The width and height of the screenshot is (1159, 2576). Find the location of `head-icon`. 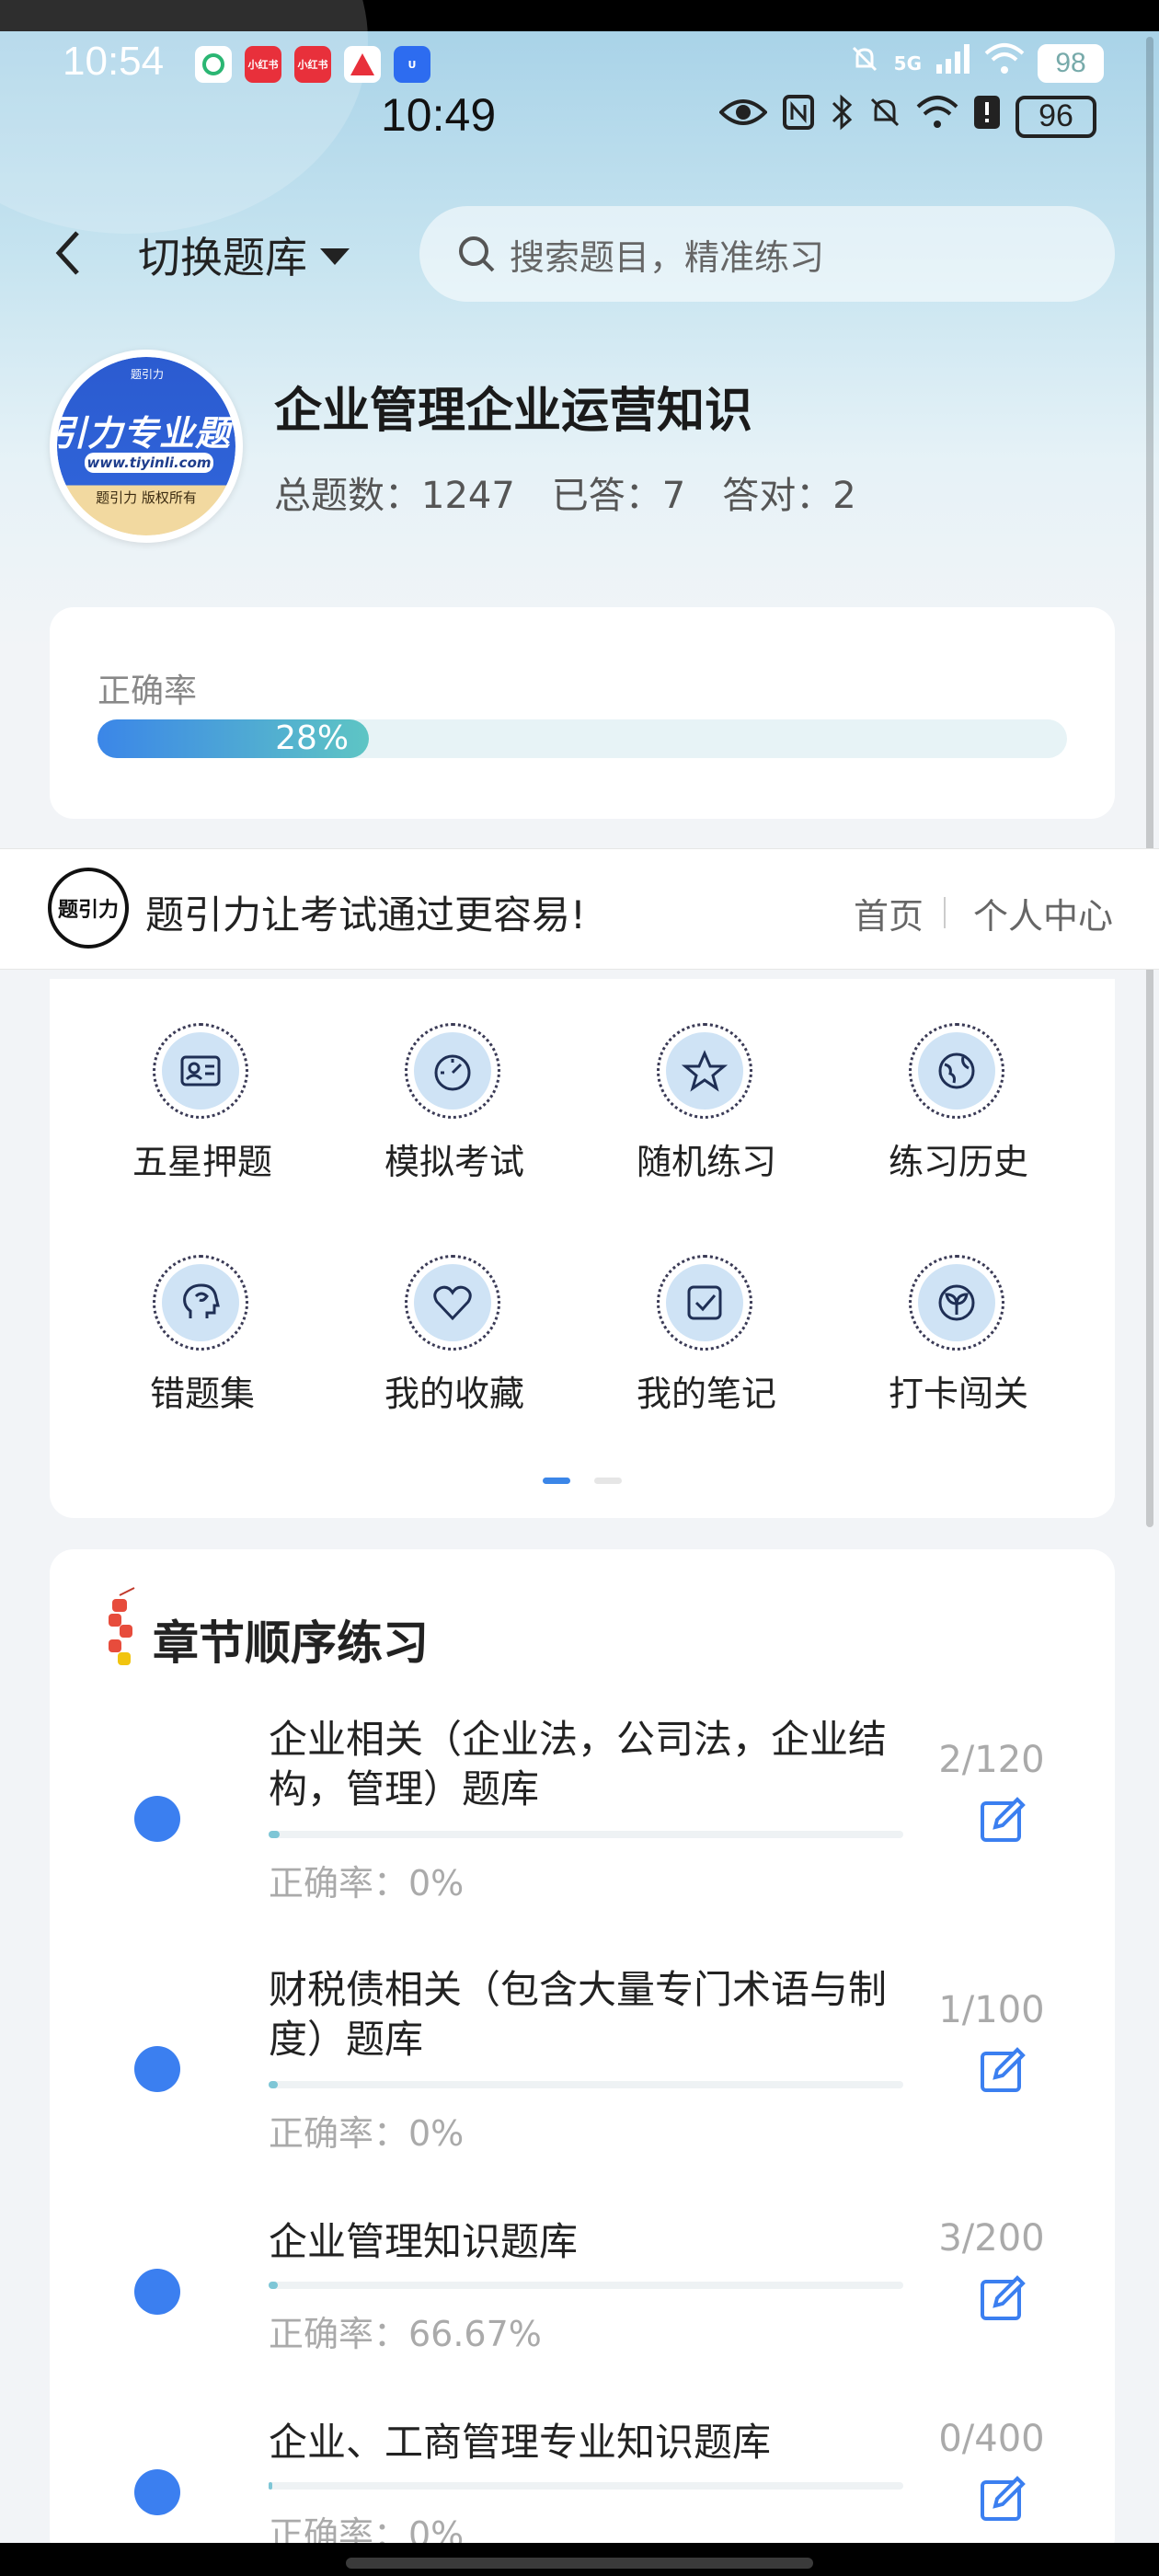

head-icon is located at coordinates (201, 1300).